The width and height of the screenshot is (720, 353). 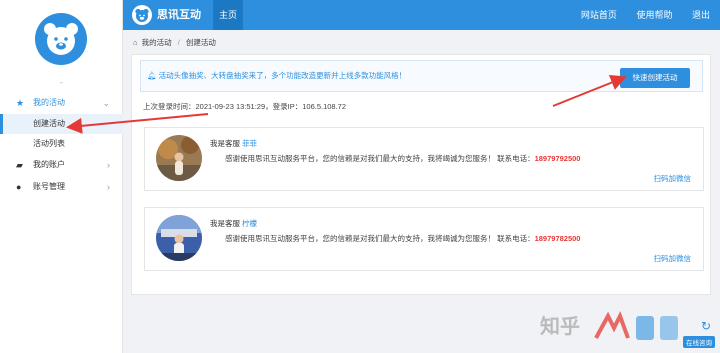 What do you see at coordinates (699, 342) in the screenshot?
I see `online-consult-button: 在线咨询` at bounding box center [699, 342].